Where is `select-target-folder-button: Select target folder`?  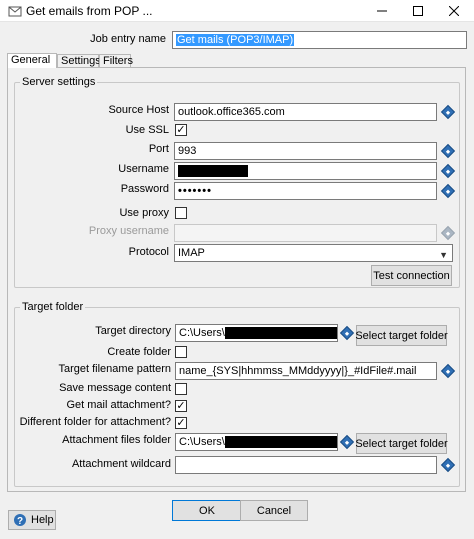
select-target-folder-button: Select target folder is located at coordinates (401, 335).